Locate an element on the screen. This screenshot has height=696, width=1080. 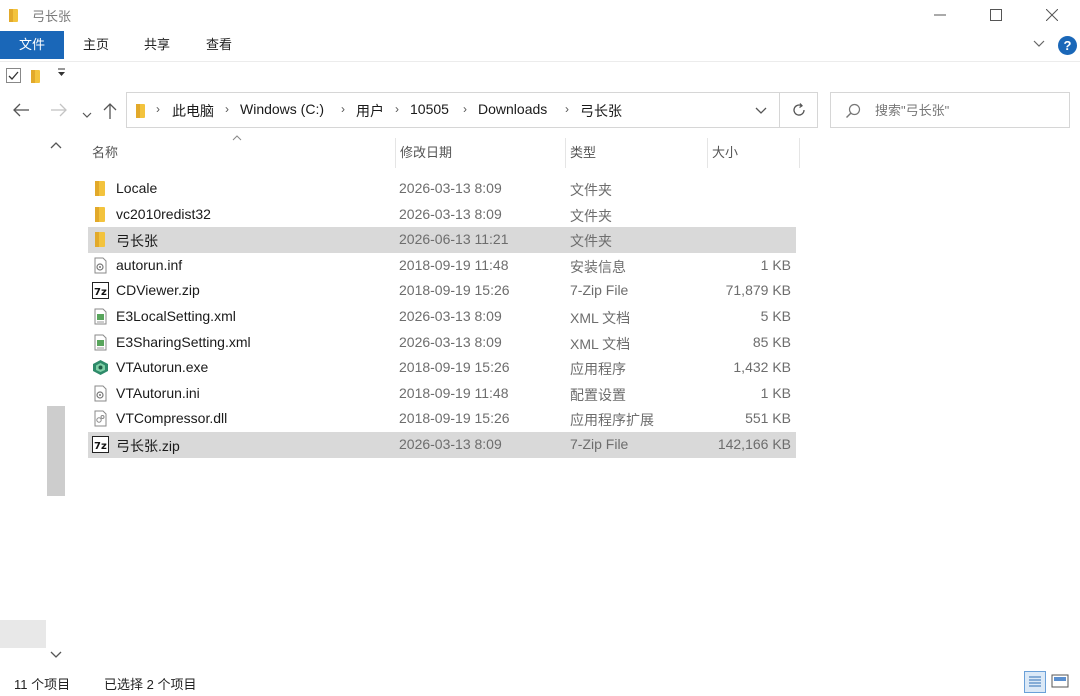
file-row: autorun.inf 2018-09-19 11:48 安装信息 1 KB is located at coordinates (442, 266).